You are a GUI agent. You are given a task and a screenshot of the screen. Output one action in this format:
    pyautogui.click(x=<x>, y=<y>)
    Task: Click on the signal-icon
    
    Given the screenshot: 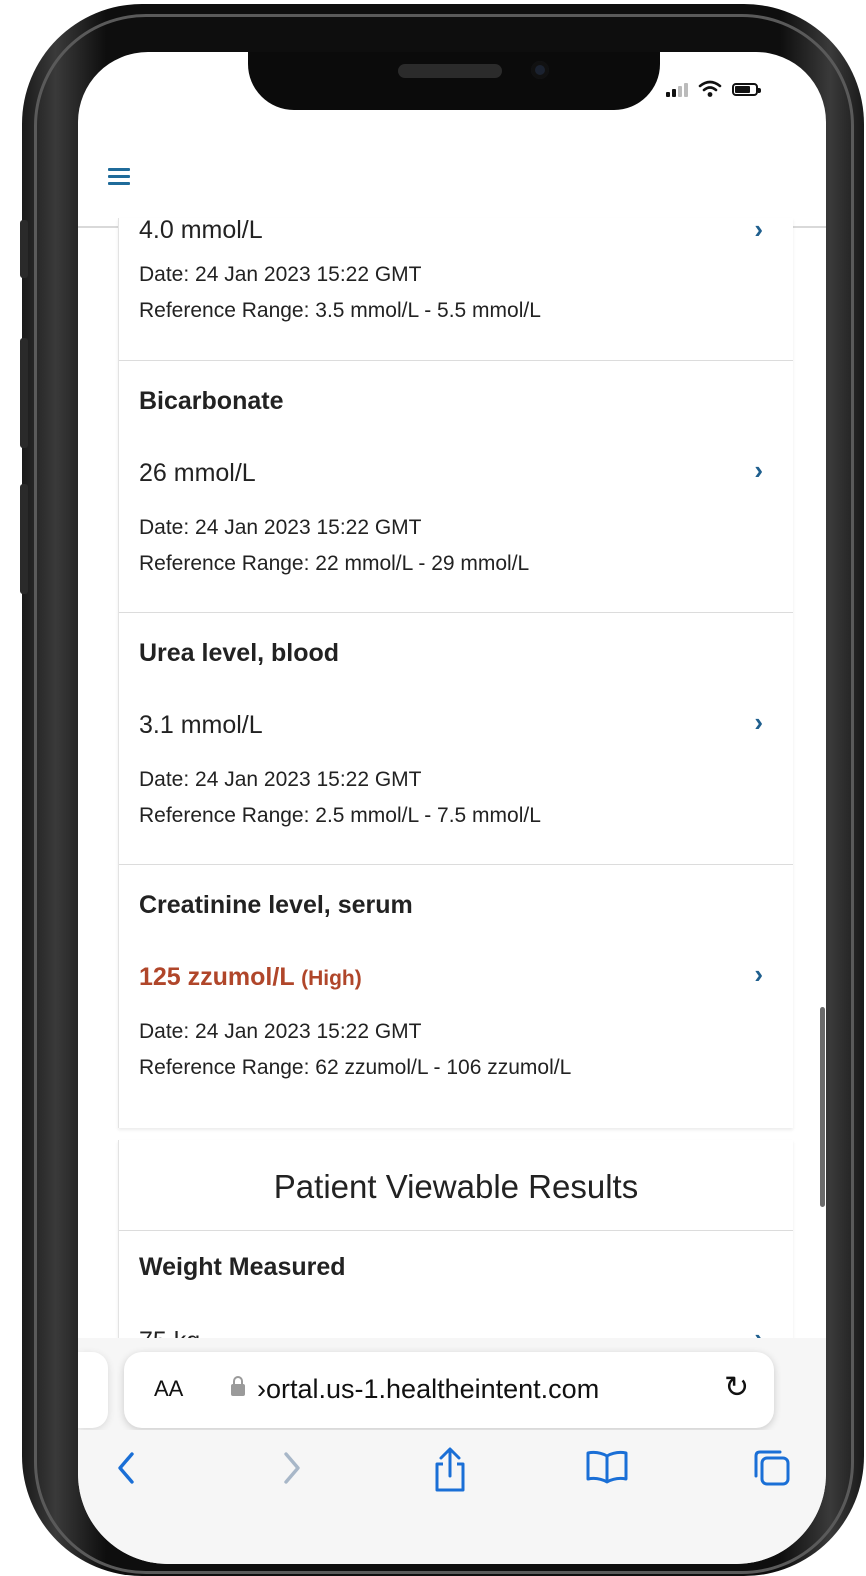 What is the action you would take?
    pyautogui.click(x=677, y=89)
    